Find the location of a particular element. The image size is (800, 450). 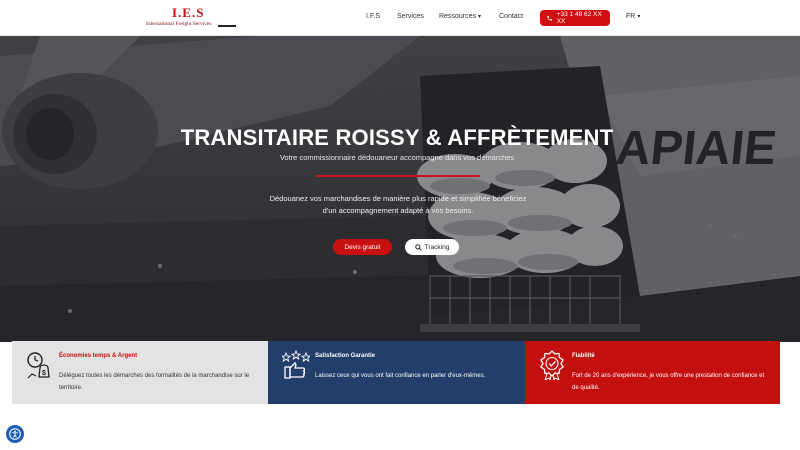

devis-gratuit-label: Devis gratuit is located at coordinates (362, 247).